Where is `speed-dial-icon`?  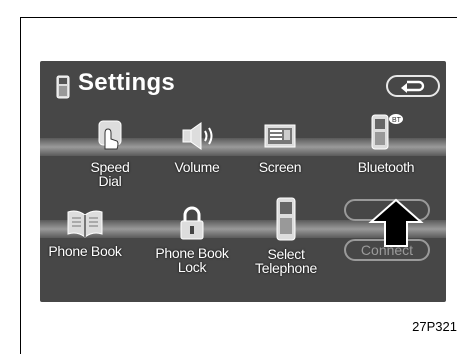
speed-dial-icon is located at coordinates (110, 135).